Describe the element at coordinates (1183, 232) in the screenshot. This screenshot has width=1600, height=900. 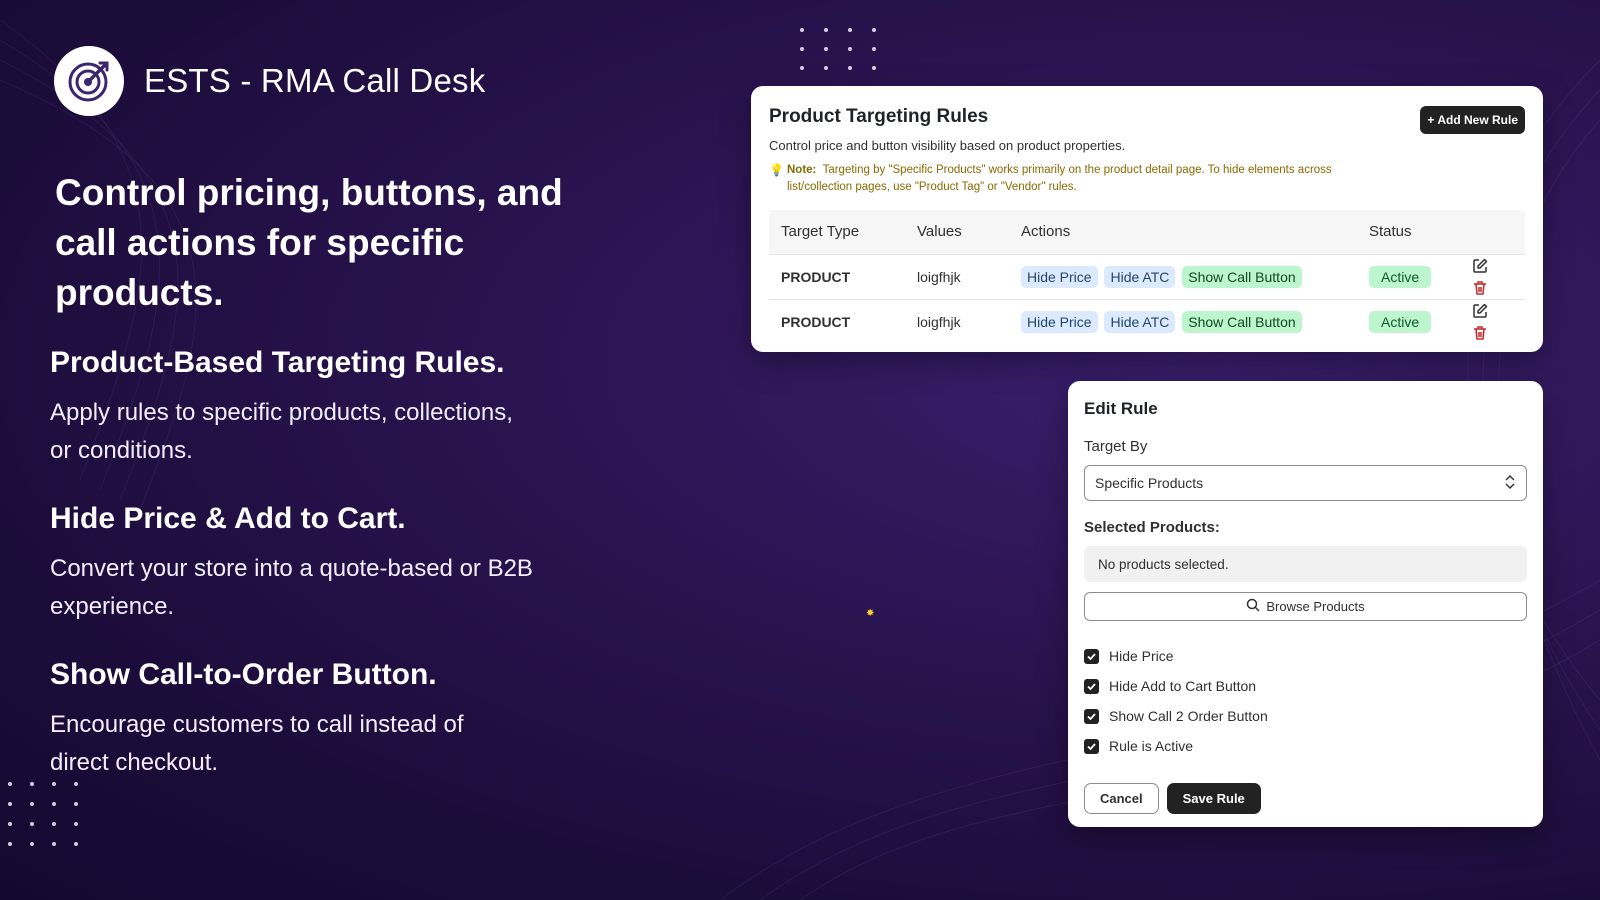
I see `column-header-actions: Actions` at that location.